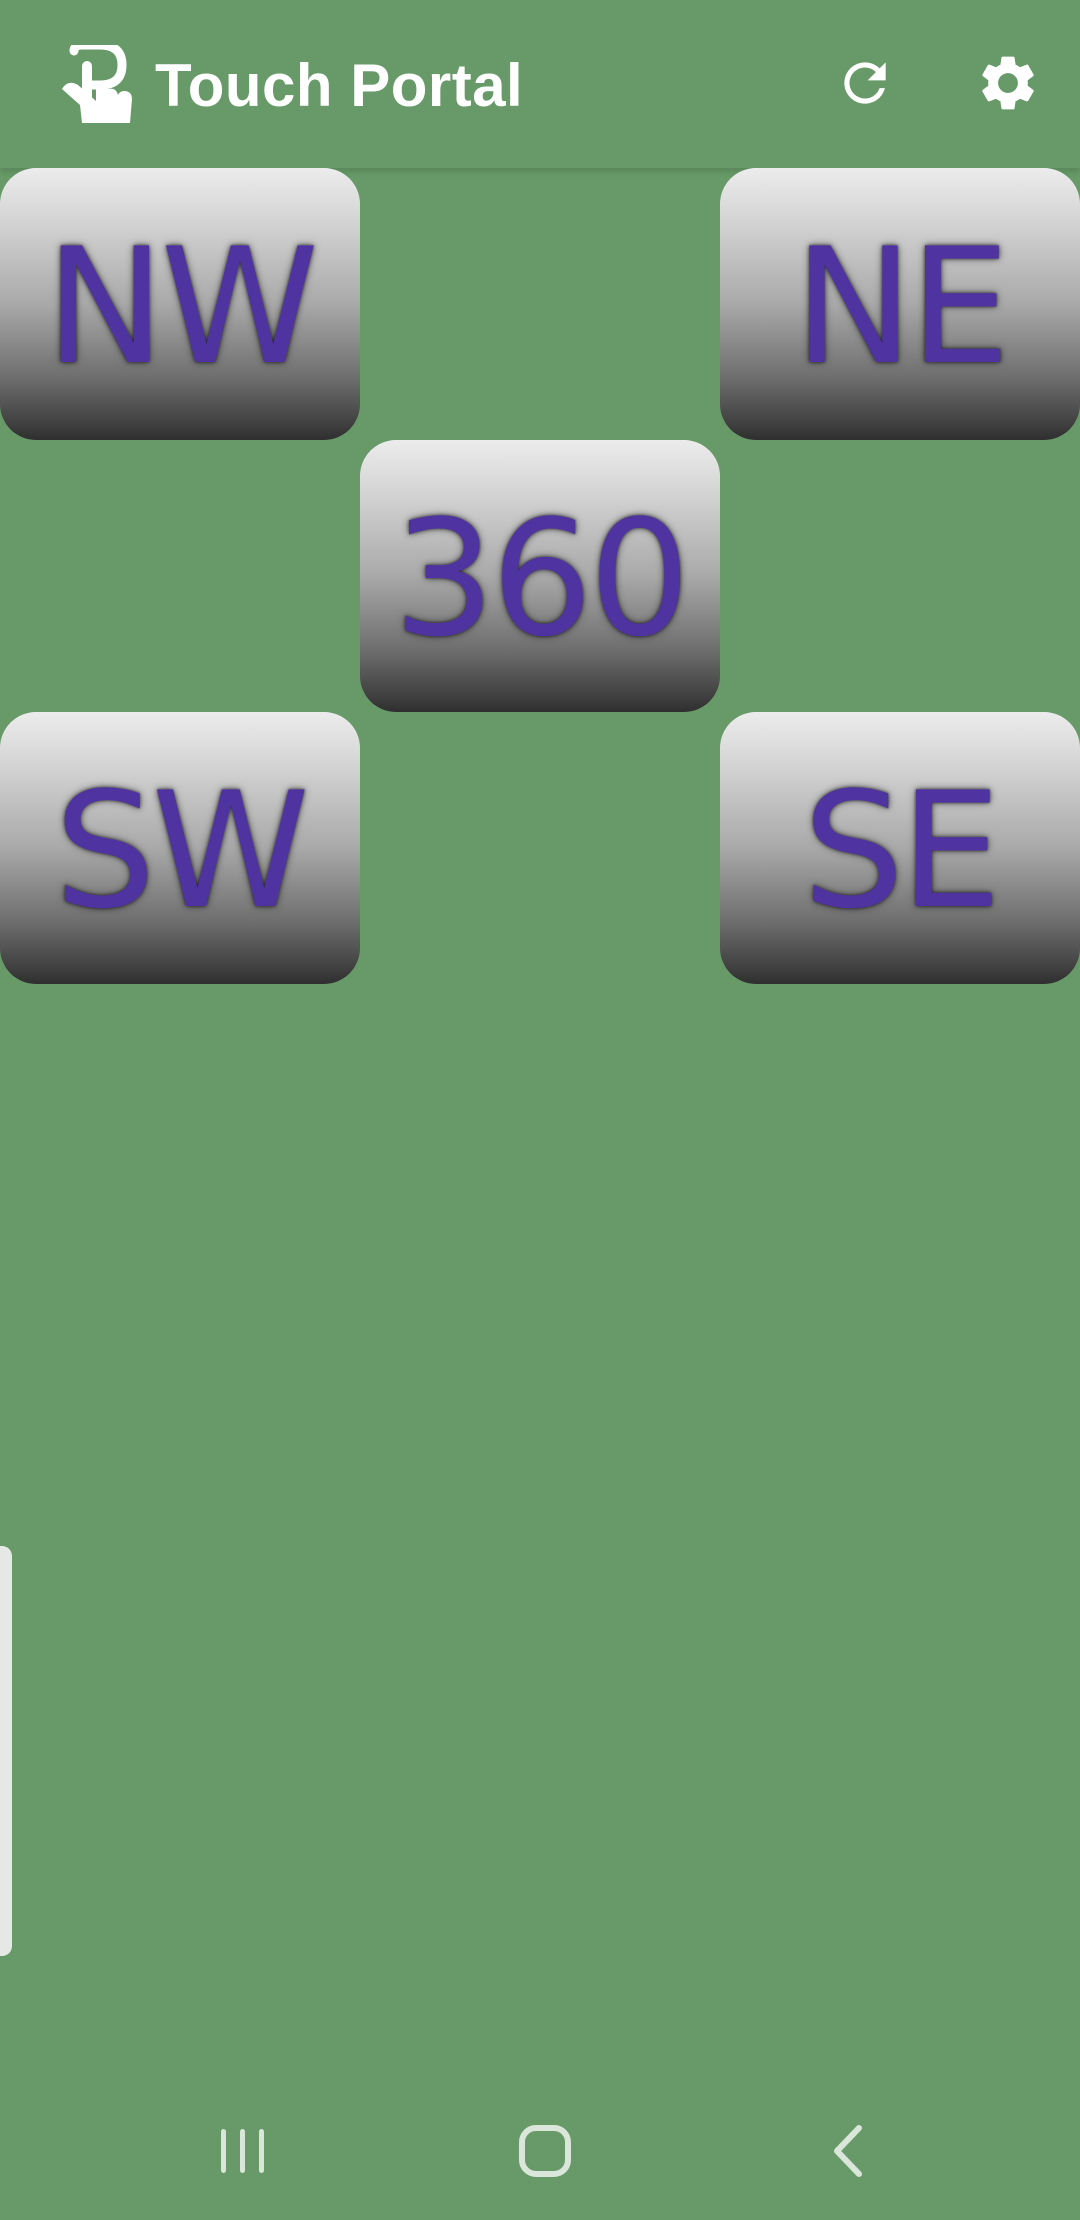  I want to click on refresh-button, so click(865, 83).